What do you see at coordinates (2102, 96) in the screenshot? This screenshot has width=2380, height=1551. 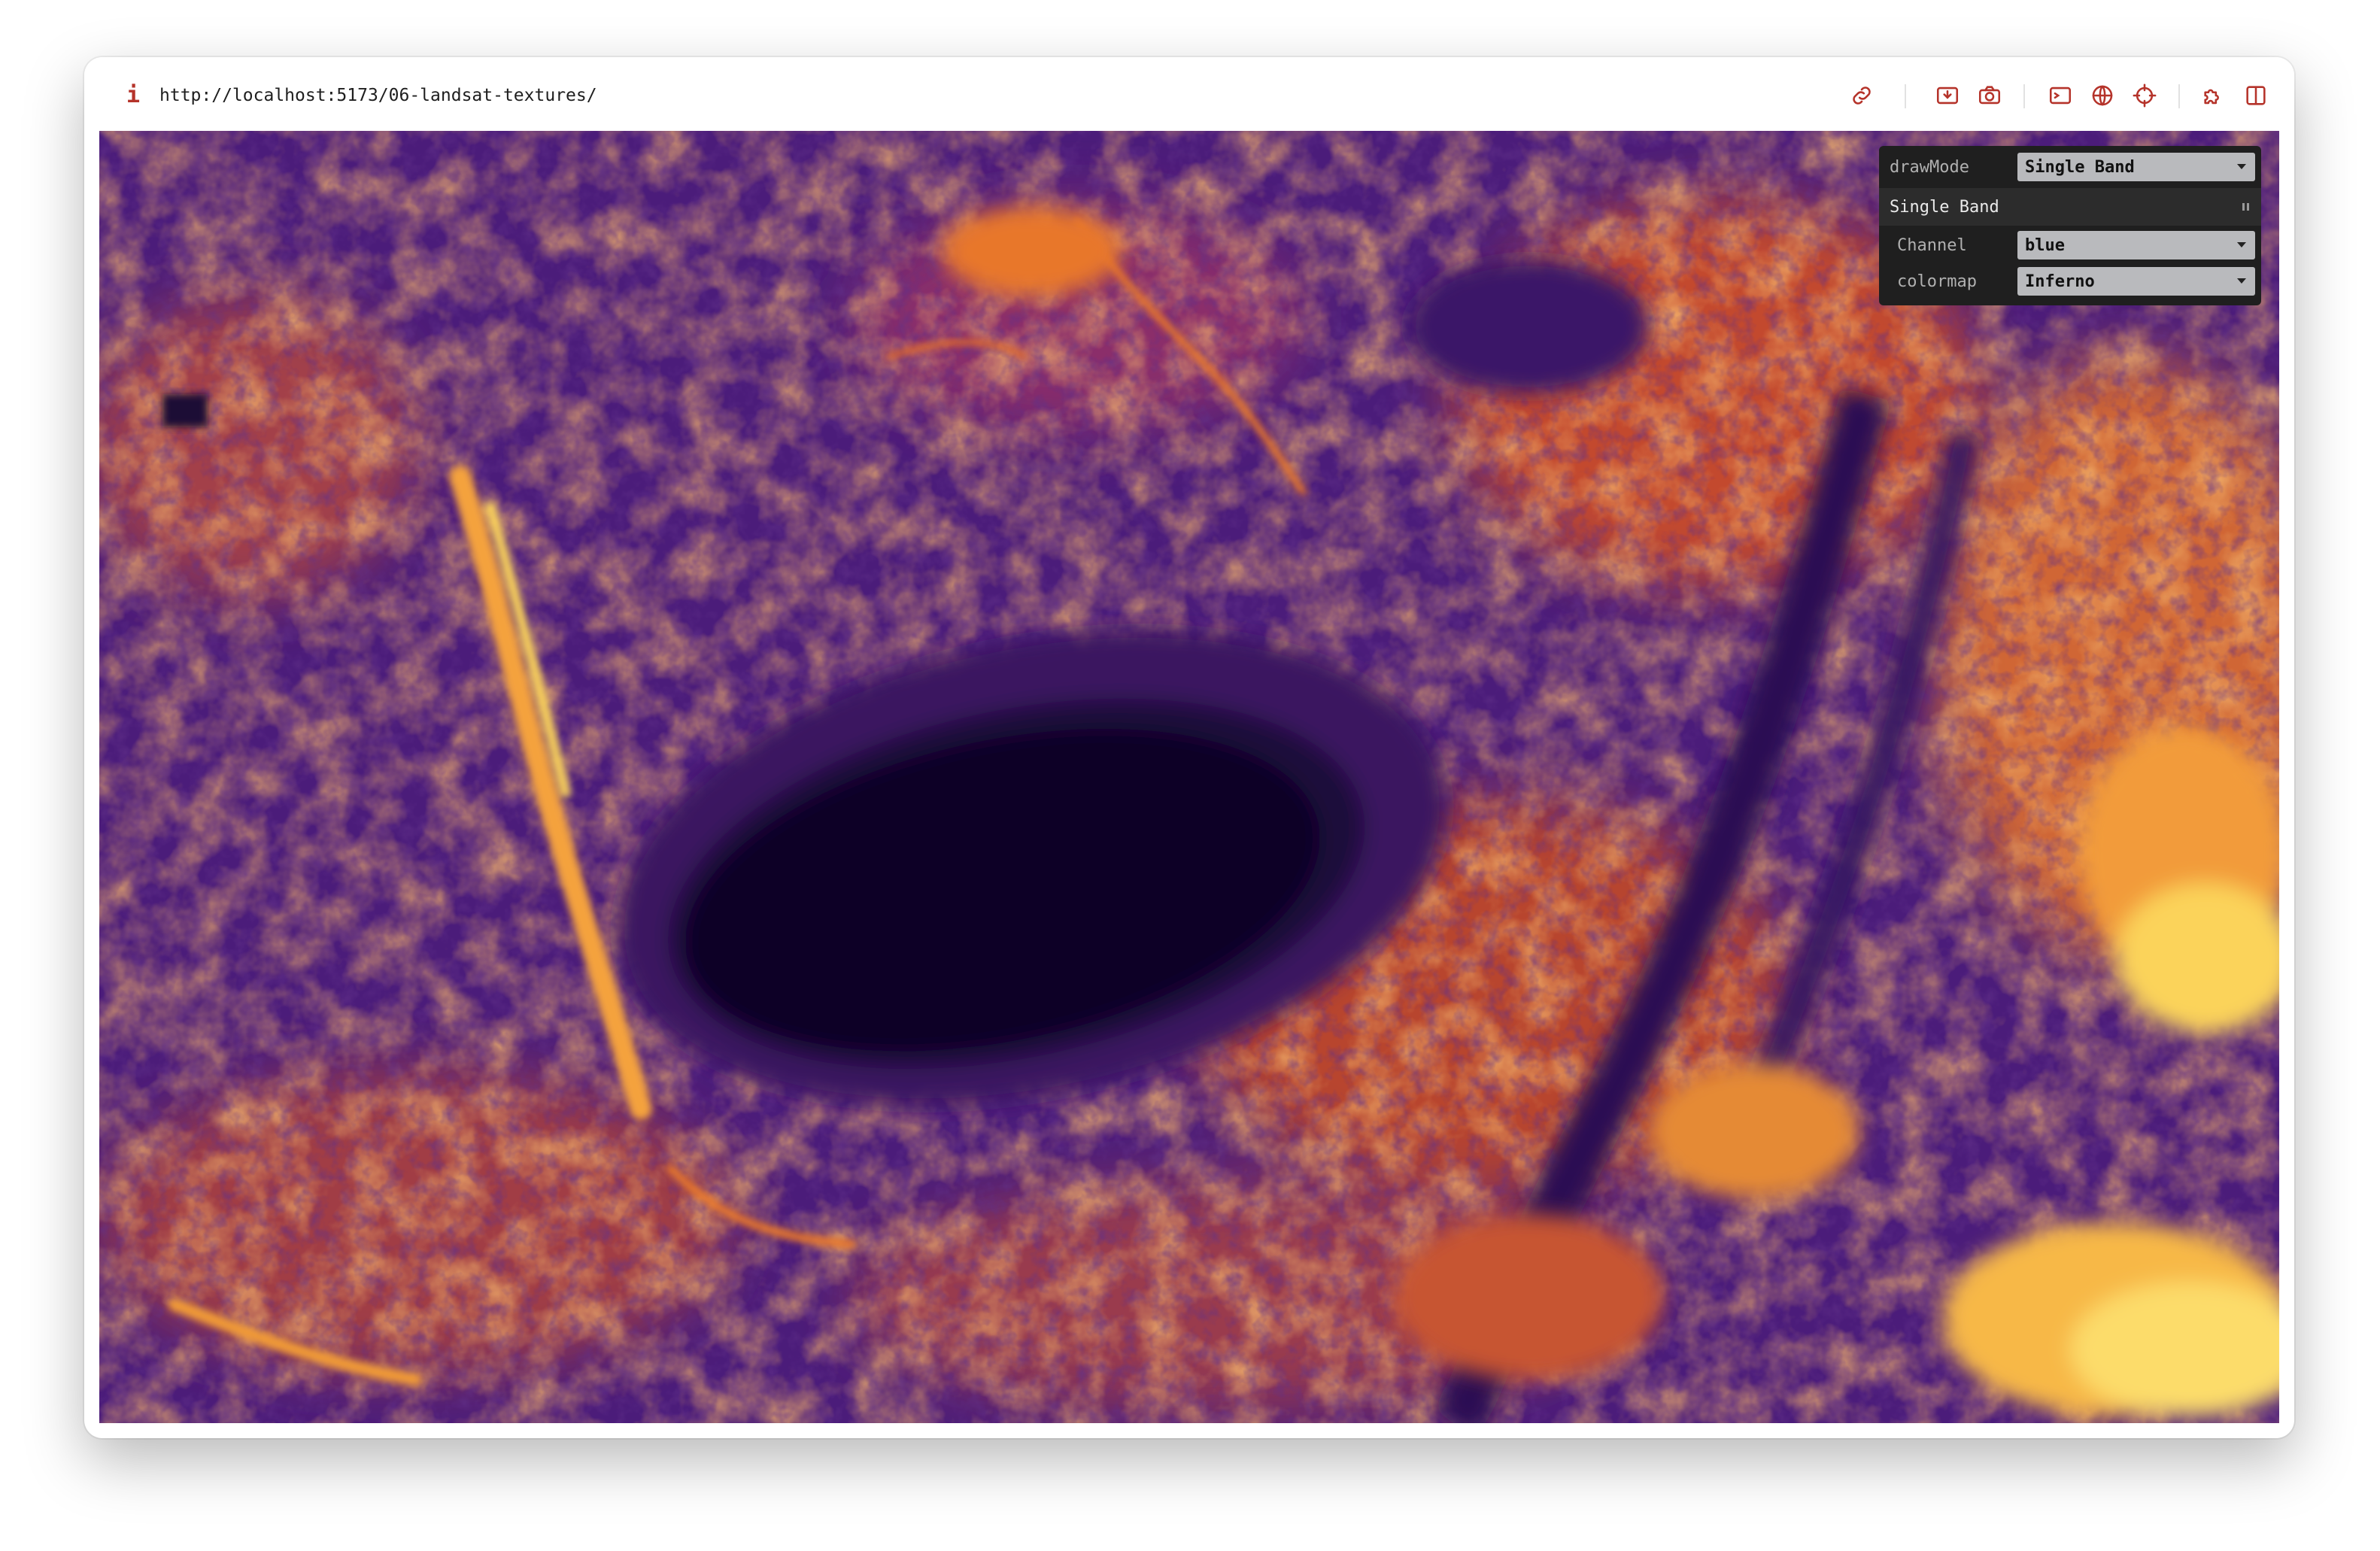 I see `globe-icon` at bounding box center [2102, 96].